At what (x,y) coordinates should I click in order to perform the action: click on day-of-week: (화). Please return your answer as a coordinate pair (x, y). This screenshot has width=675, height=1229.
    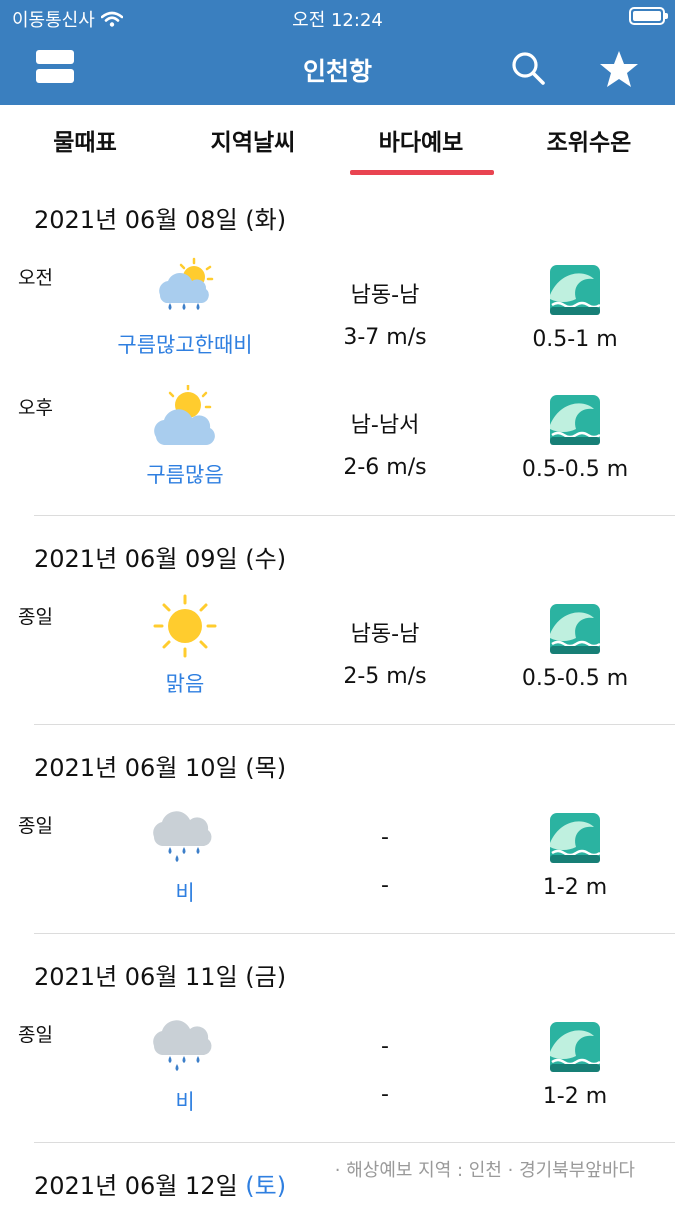
    Looking at the image, I should click on (266, 220).